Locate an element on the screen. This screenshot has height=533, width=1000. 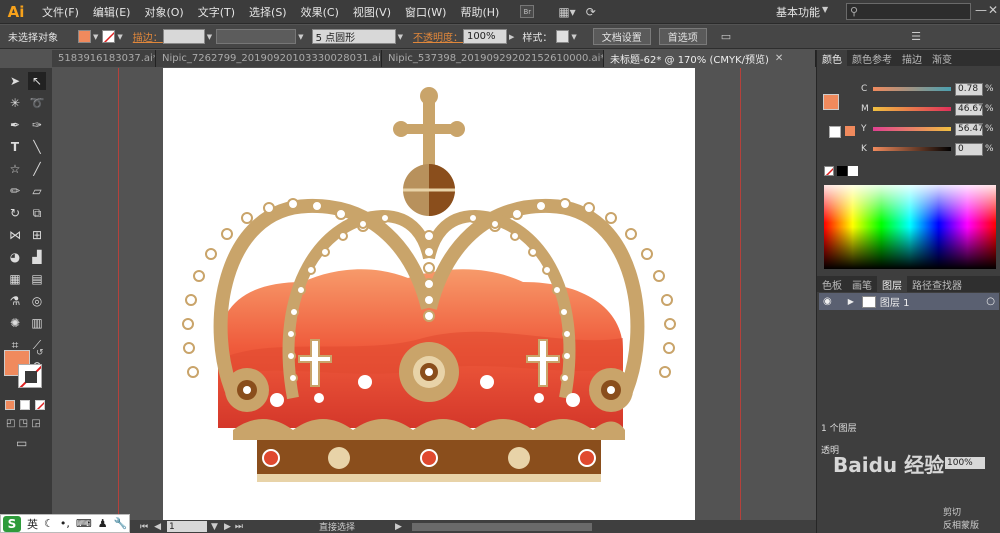
magenta-slider: M 46.67 % is located at coordinates (927, 109).